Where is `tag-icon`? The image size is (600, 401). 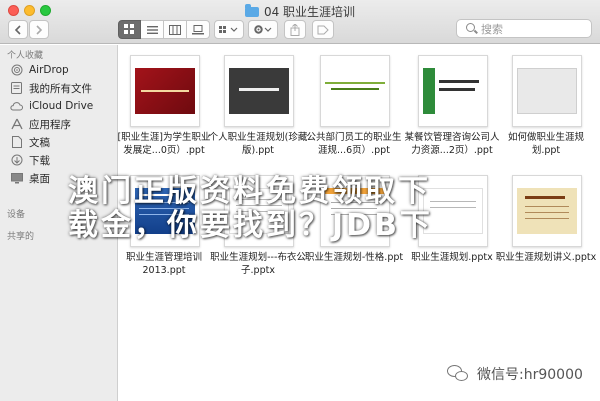 tag-icon is located at coordinates (323, 29).